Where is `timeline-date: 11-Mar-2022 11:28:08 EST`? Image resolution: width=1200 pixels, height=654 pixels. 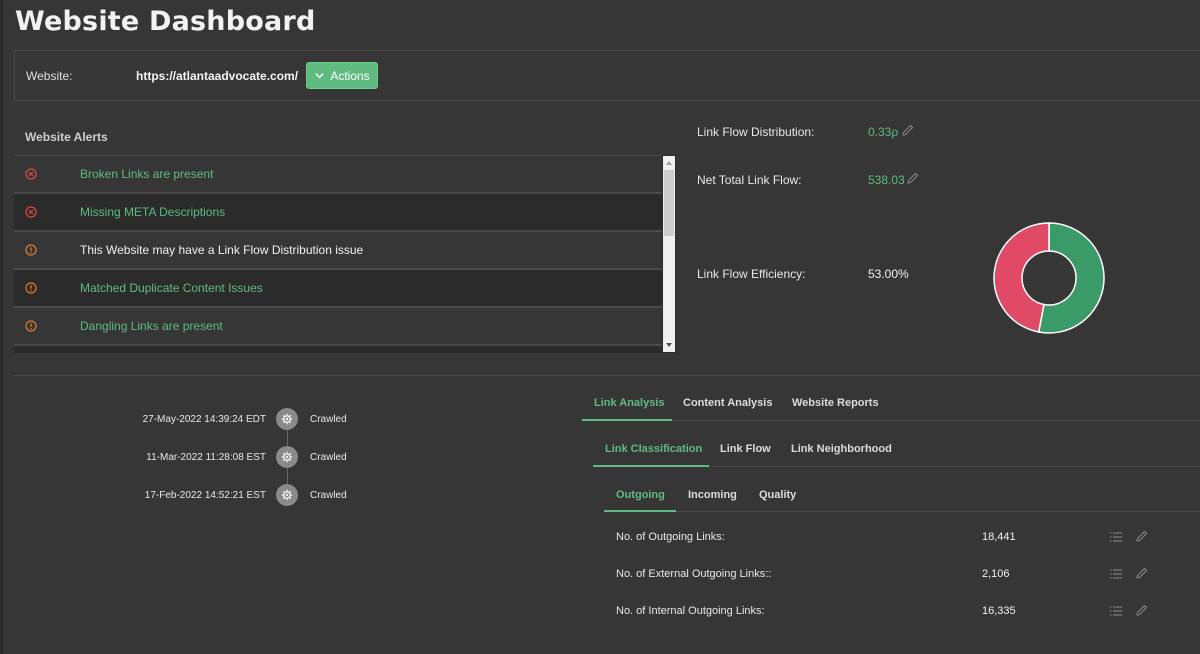 timeline-date: 11-Mar-2022 11:28:08 EST is located at coordinates (206, 457).